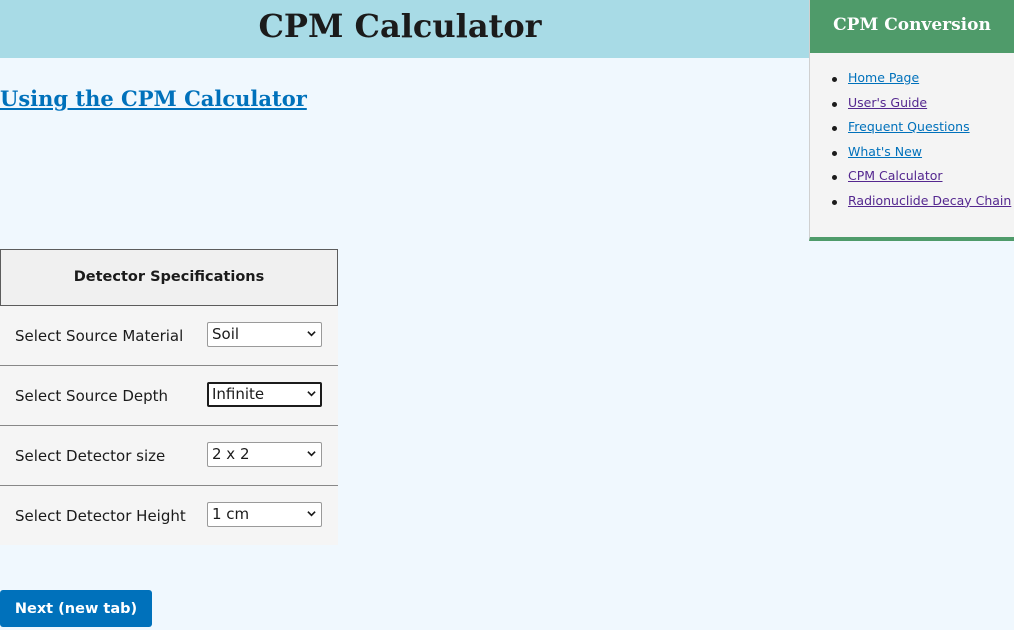 The image size is (1014, 630). Describe the element at coordinates (264, 454) in the screenshot. I see `detector-size-select: 2 x 2` at that location.